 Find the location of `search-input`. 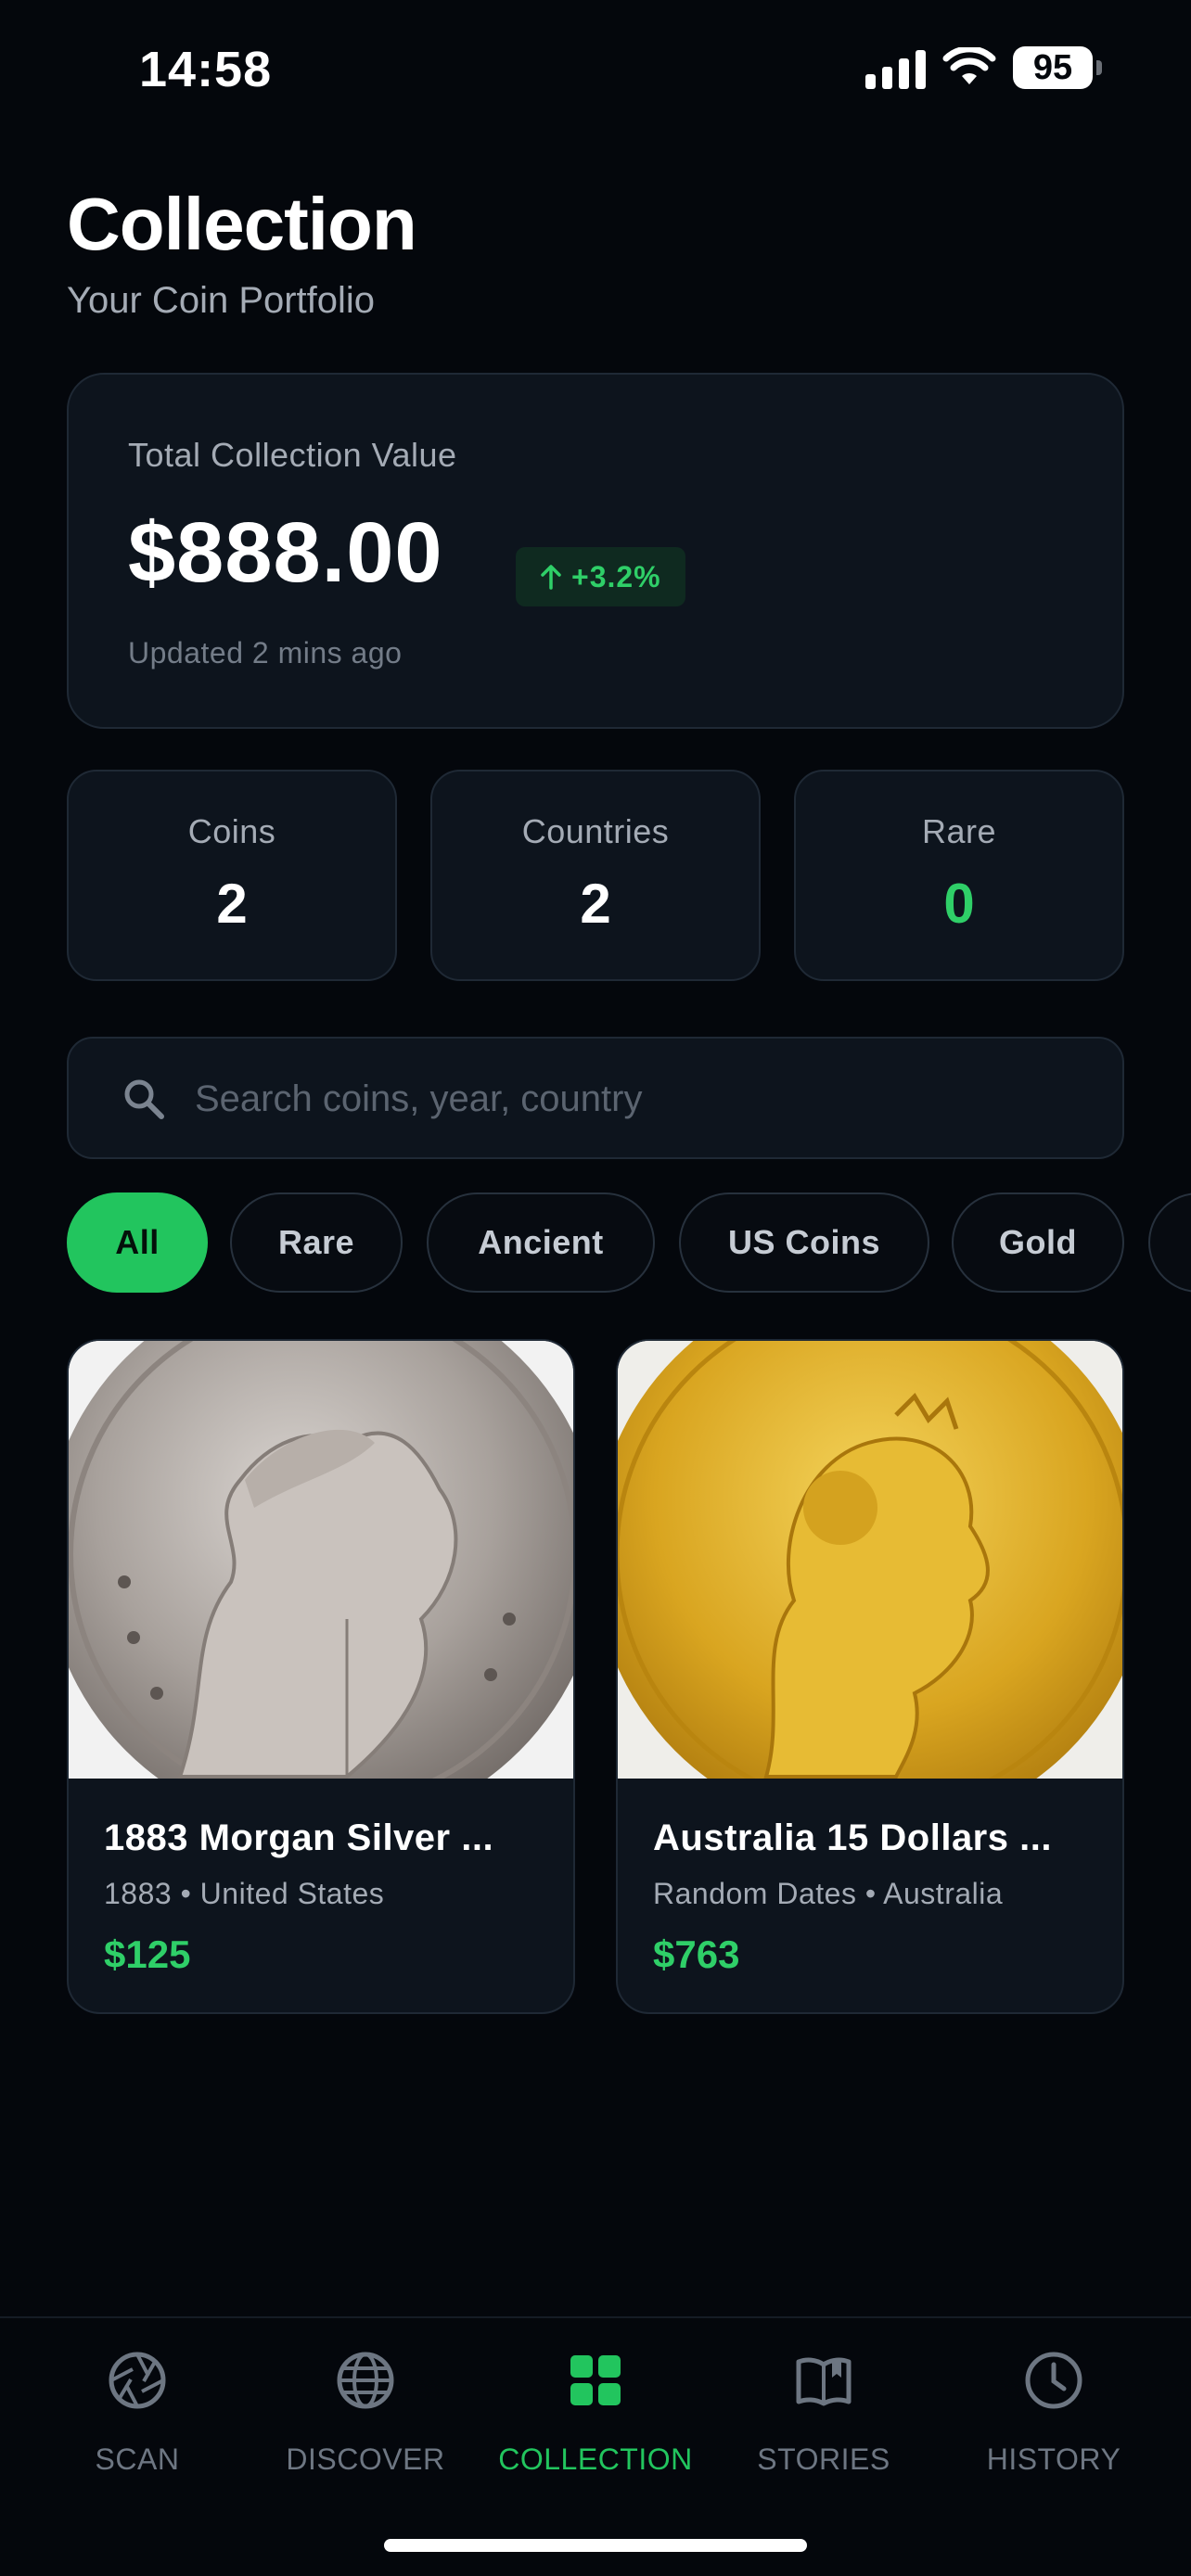

search-input is located at coordinates (640, 1098).